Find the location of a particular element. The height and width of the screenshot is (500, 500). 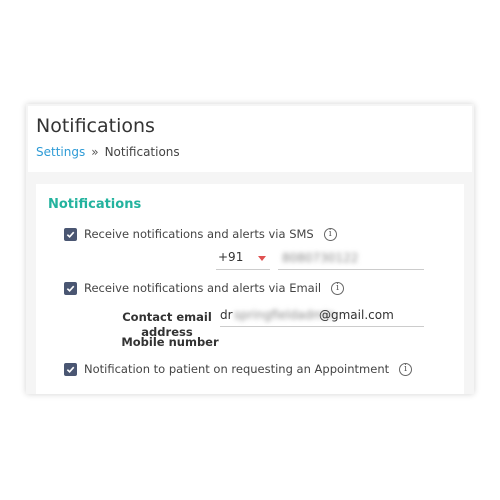

breadcrumb: Settings » Notifications is located at coordinates (108, 152).